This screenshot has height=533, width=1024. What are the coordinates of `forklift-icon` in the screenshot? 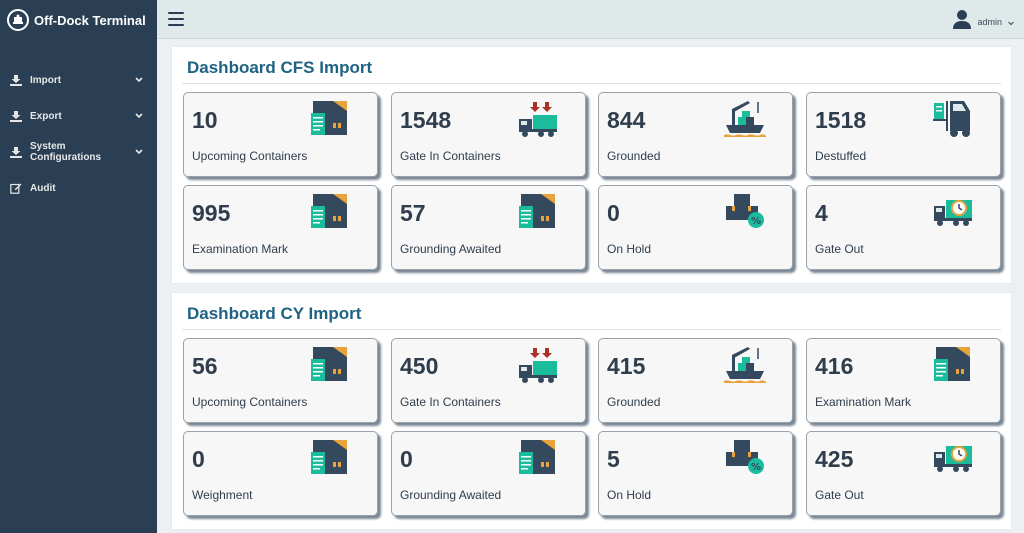 It's located at (951, 119).